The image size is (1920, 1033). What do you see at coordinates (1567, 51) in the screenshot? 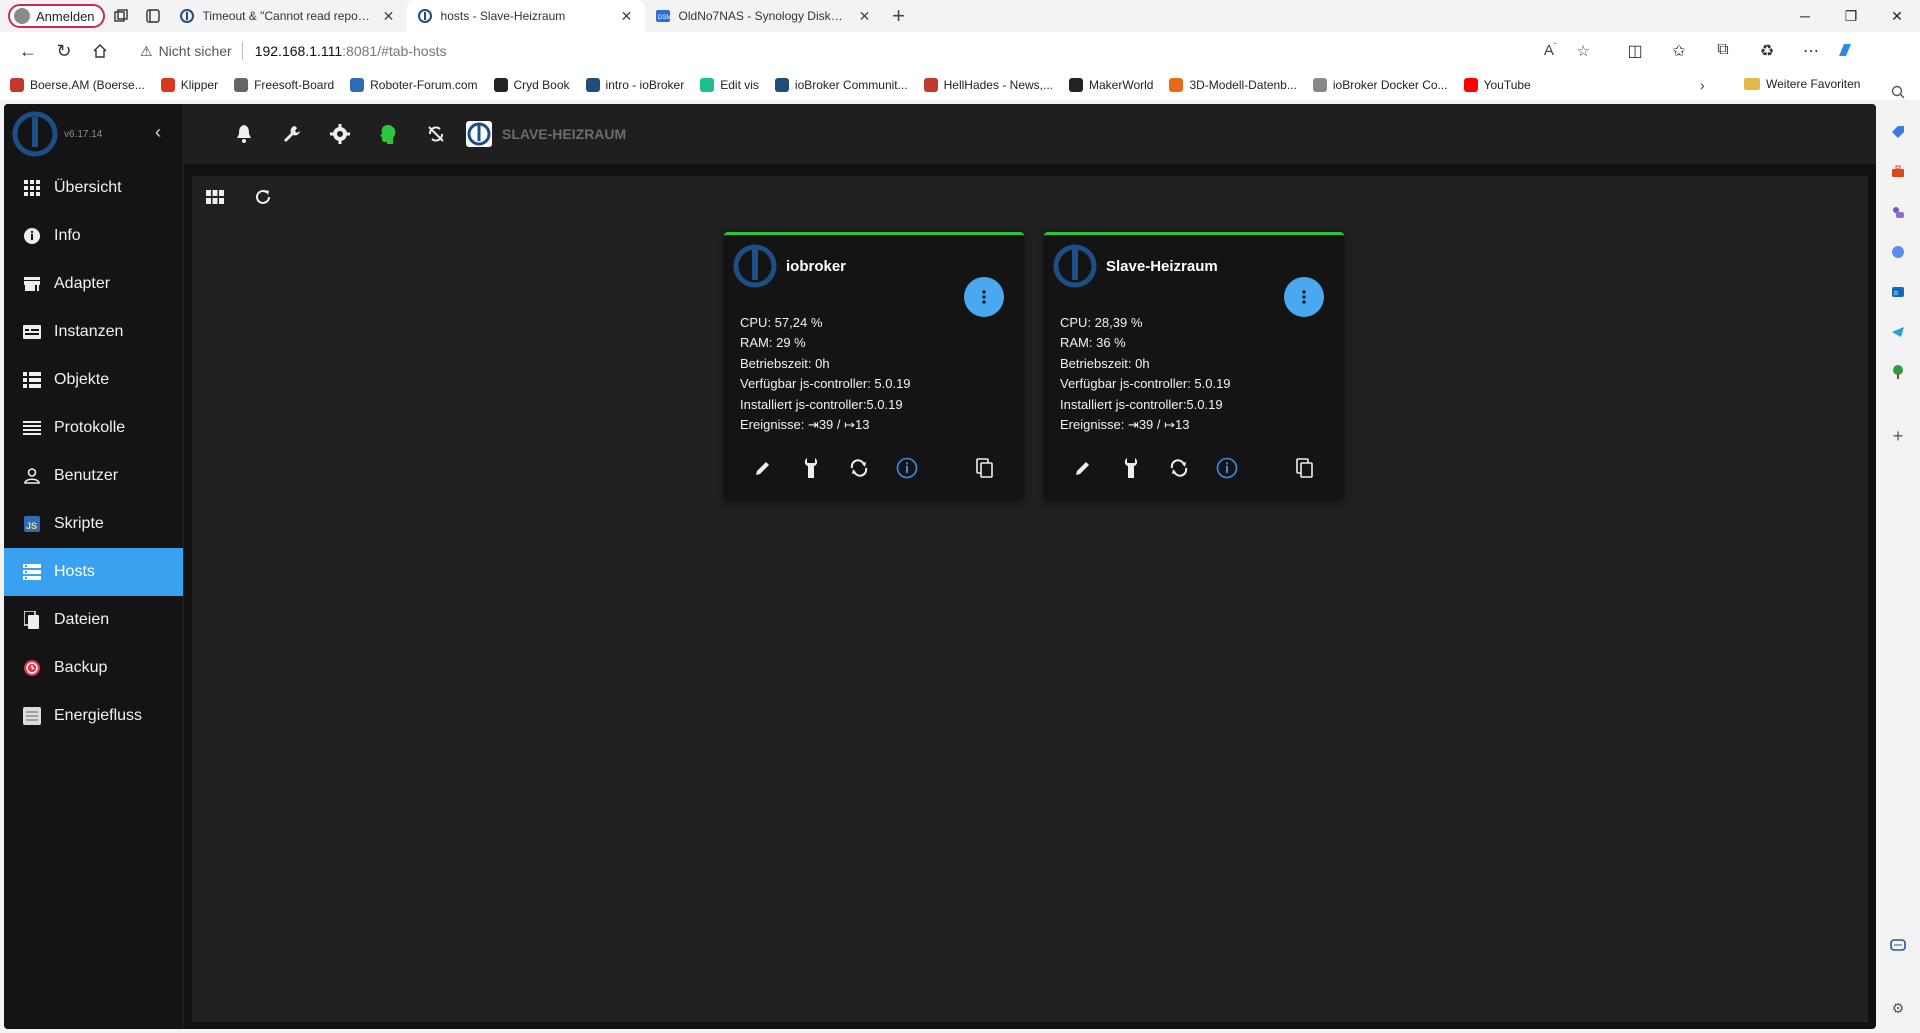
I see `omnibox-actions: Aˇ ☆` at bounding box center [1567, 51].